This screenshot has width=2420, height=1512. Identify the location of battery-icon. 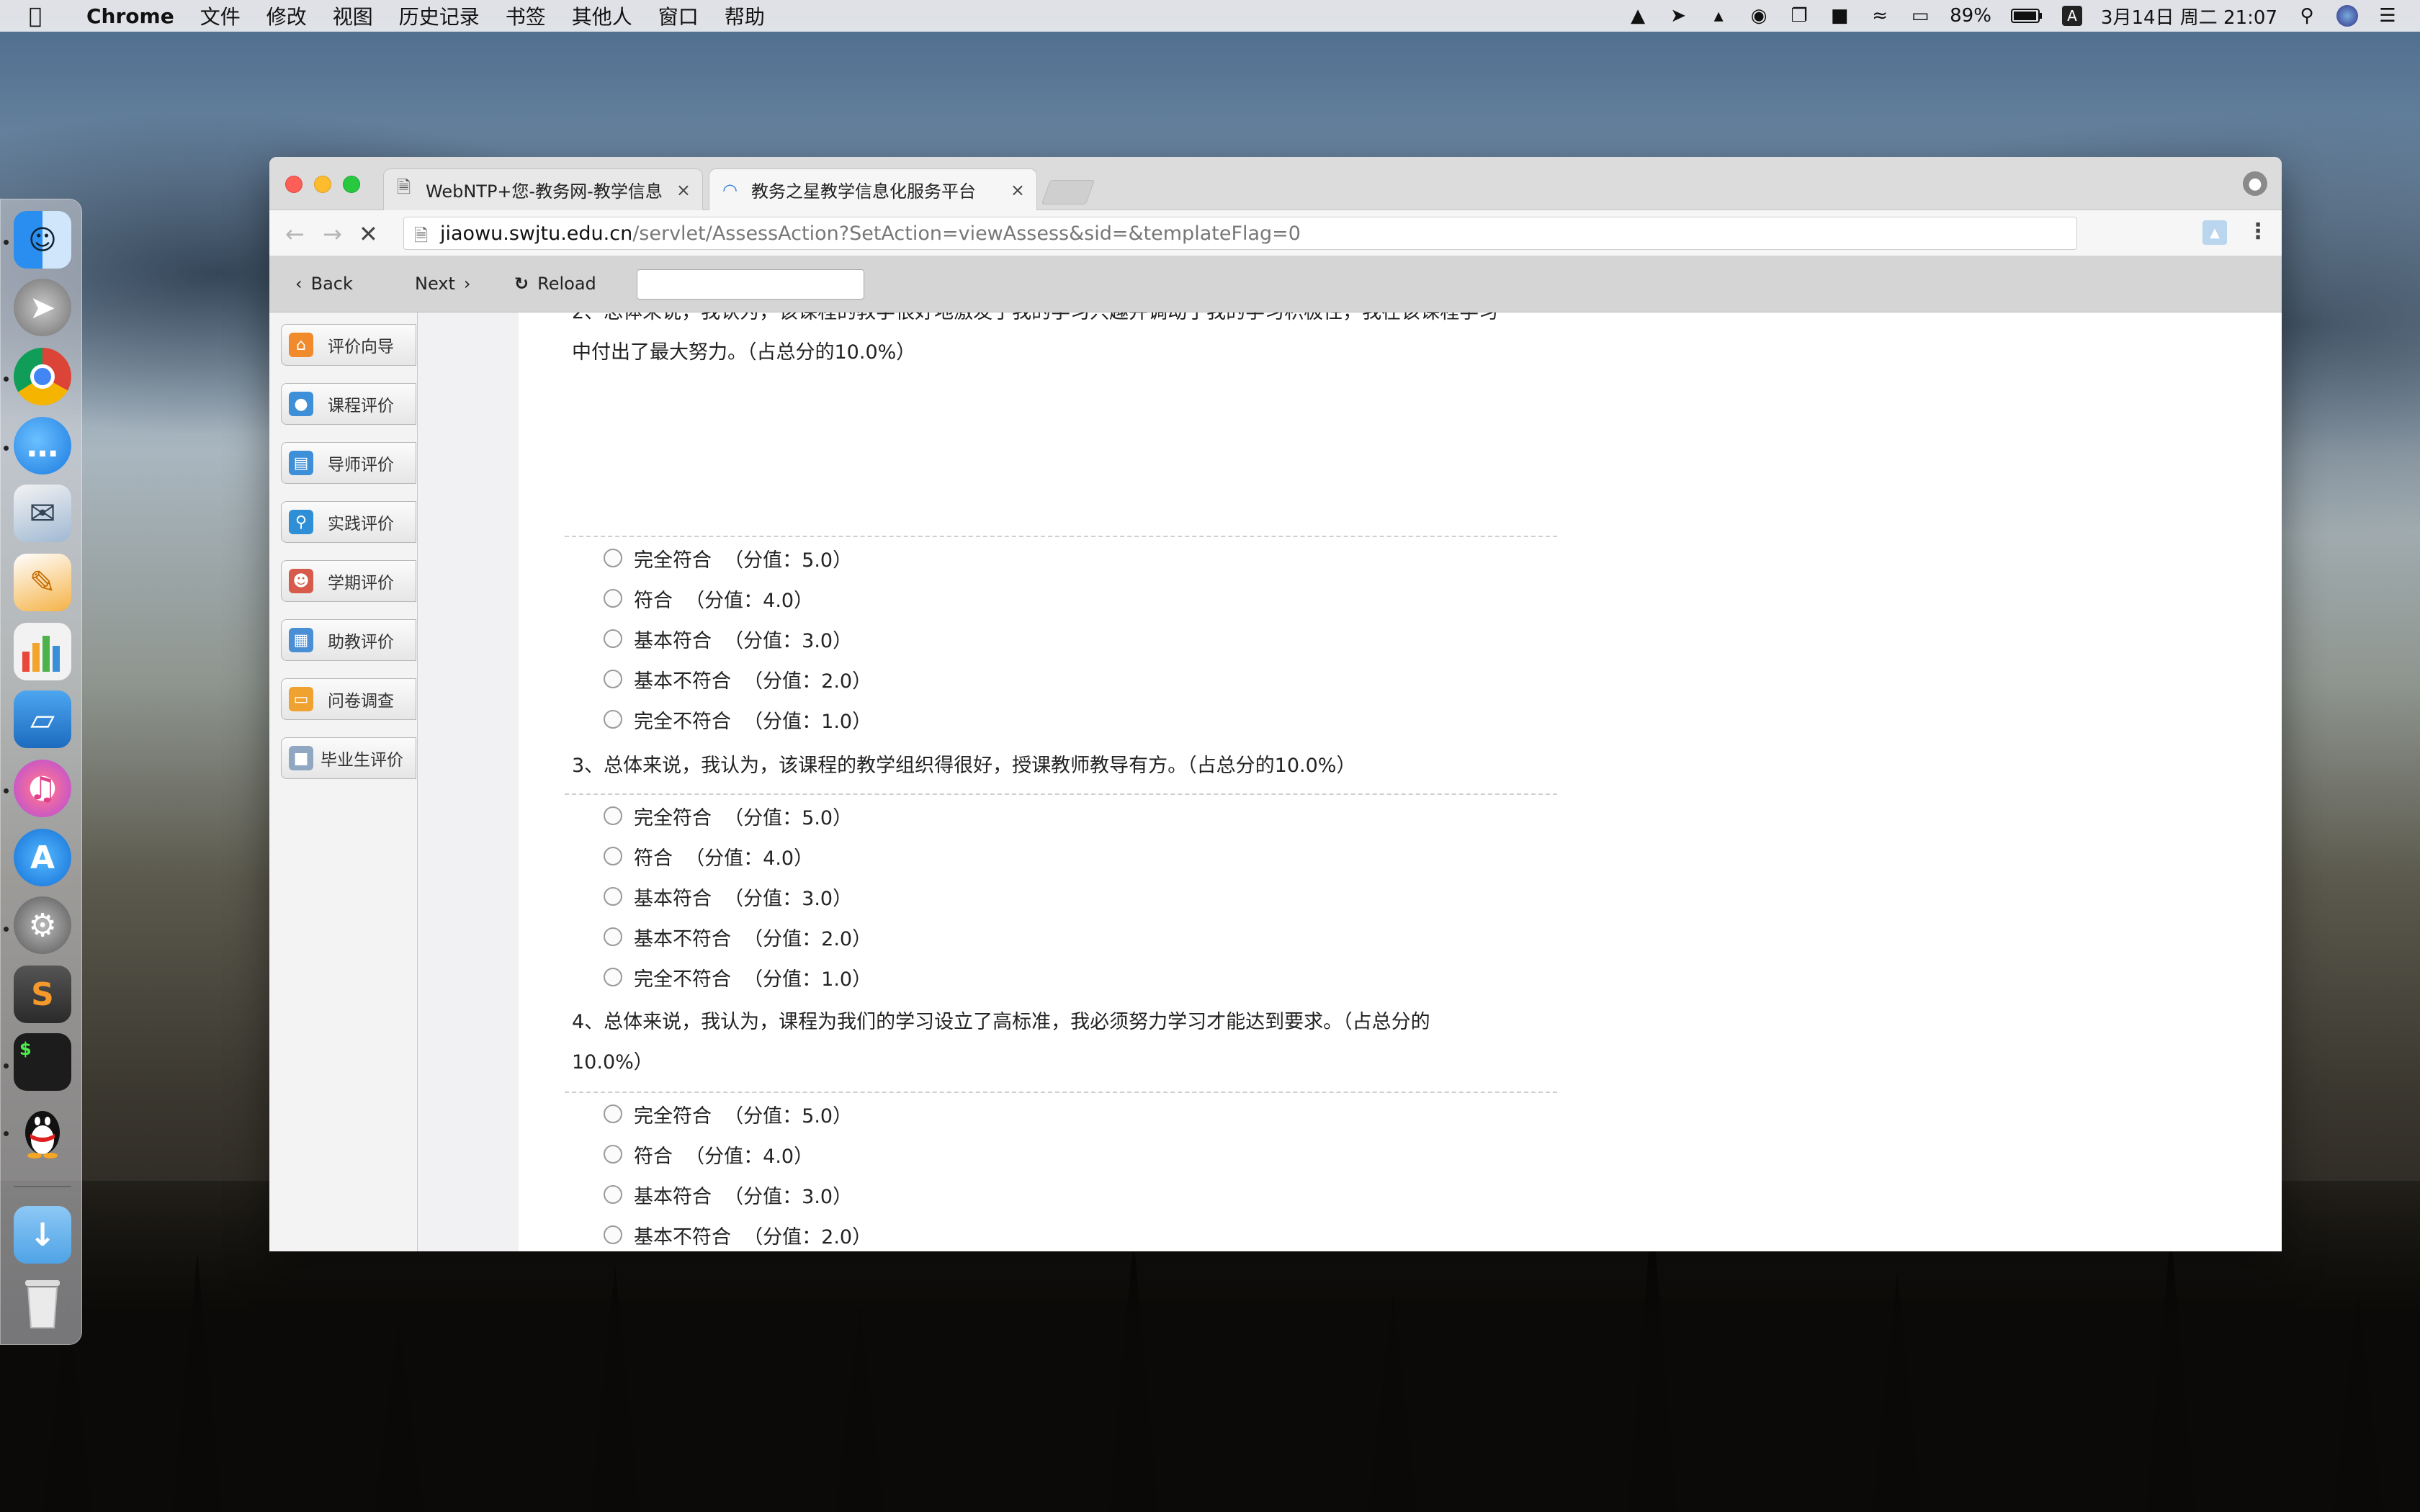
(2027, 16).